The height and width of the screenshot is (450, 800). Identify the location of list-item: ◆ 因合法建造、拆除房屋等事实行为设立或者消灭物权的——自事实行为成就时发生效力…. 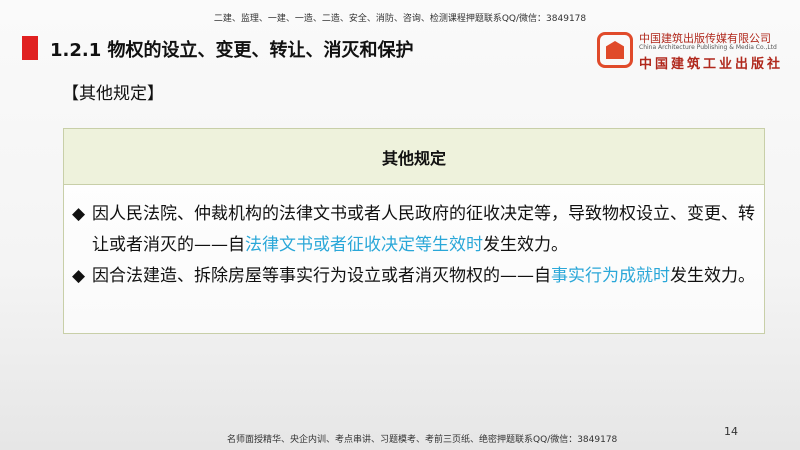
(414, 276).